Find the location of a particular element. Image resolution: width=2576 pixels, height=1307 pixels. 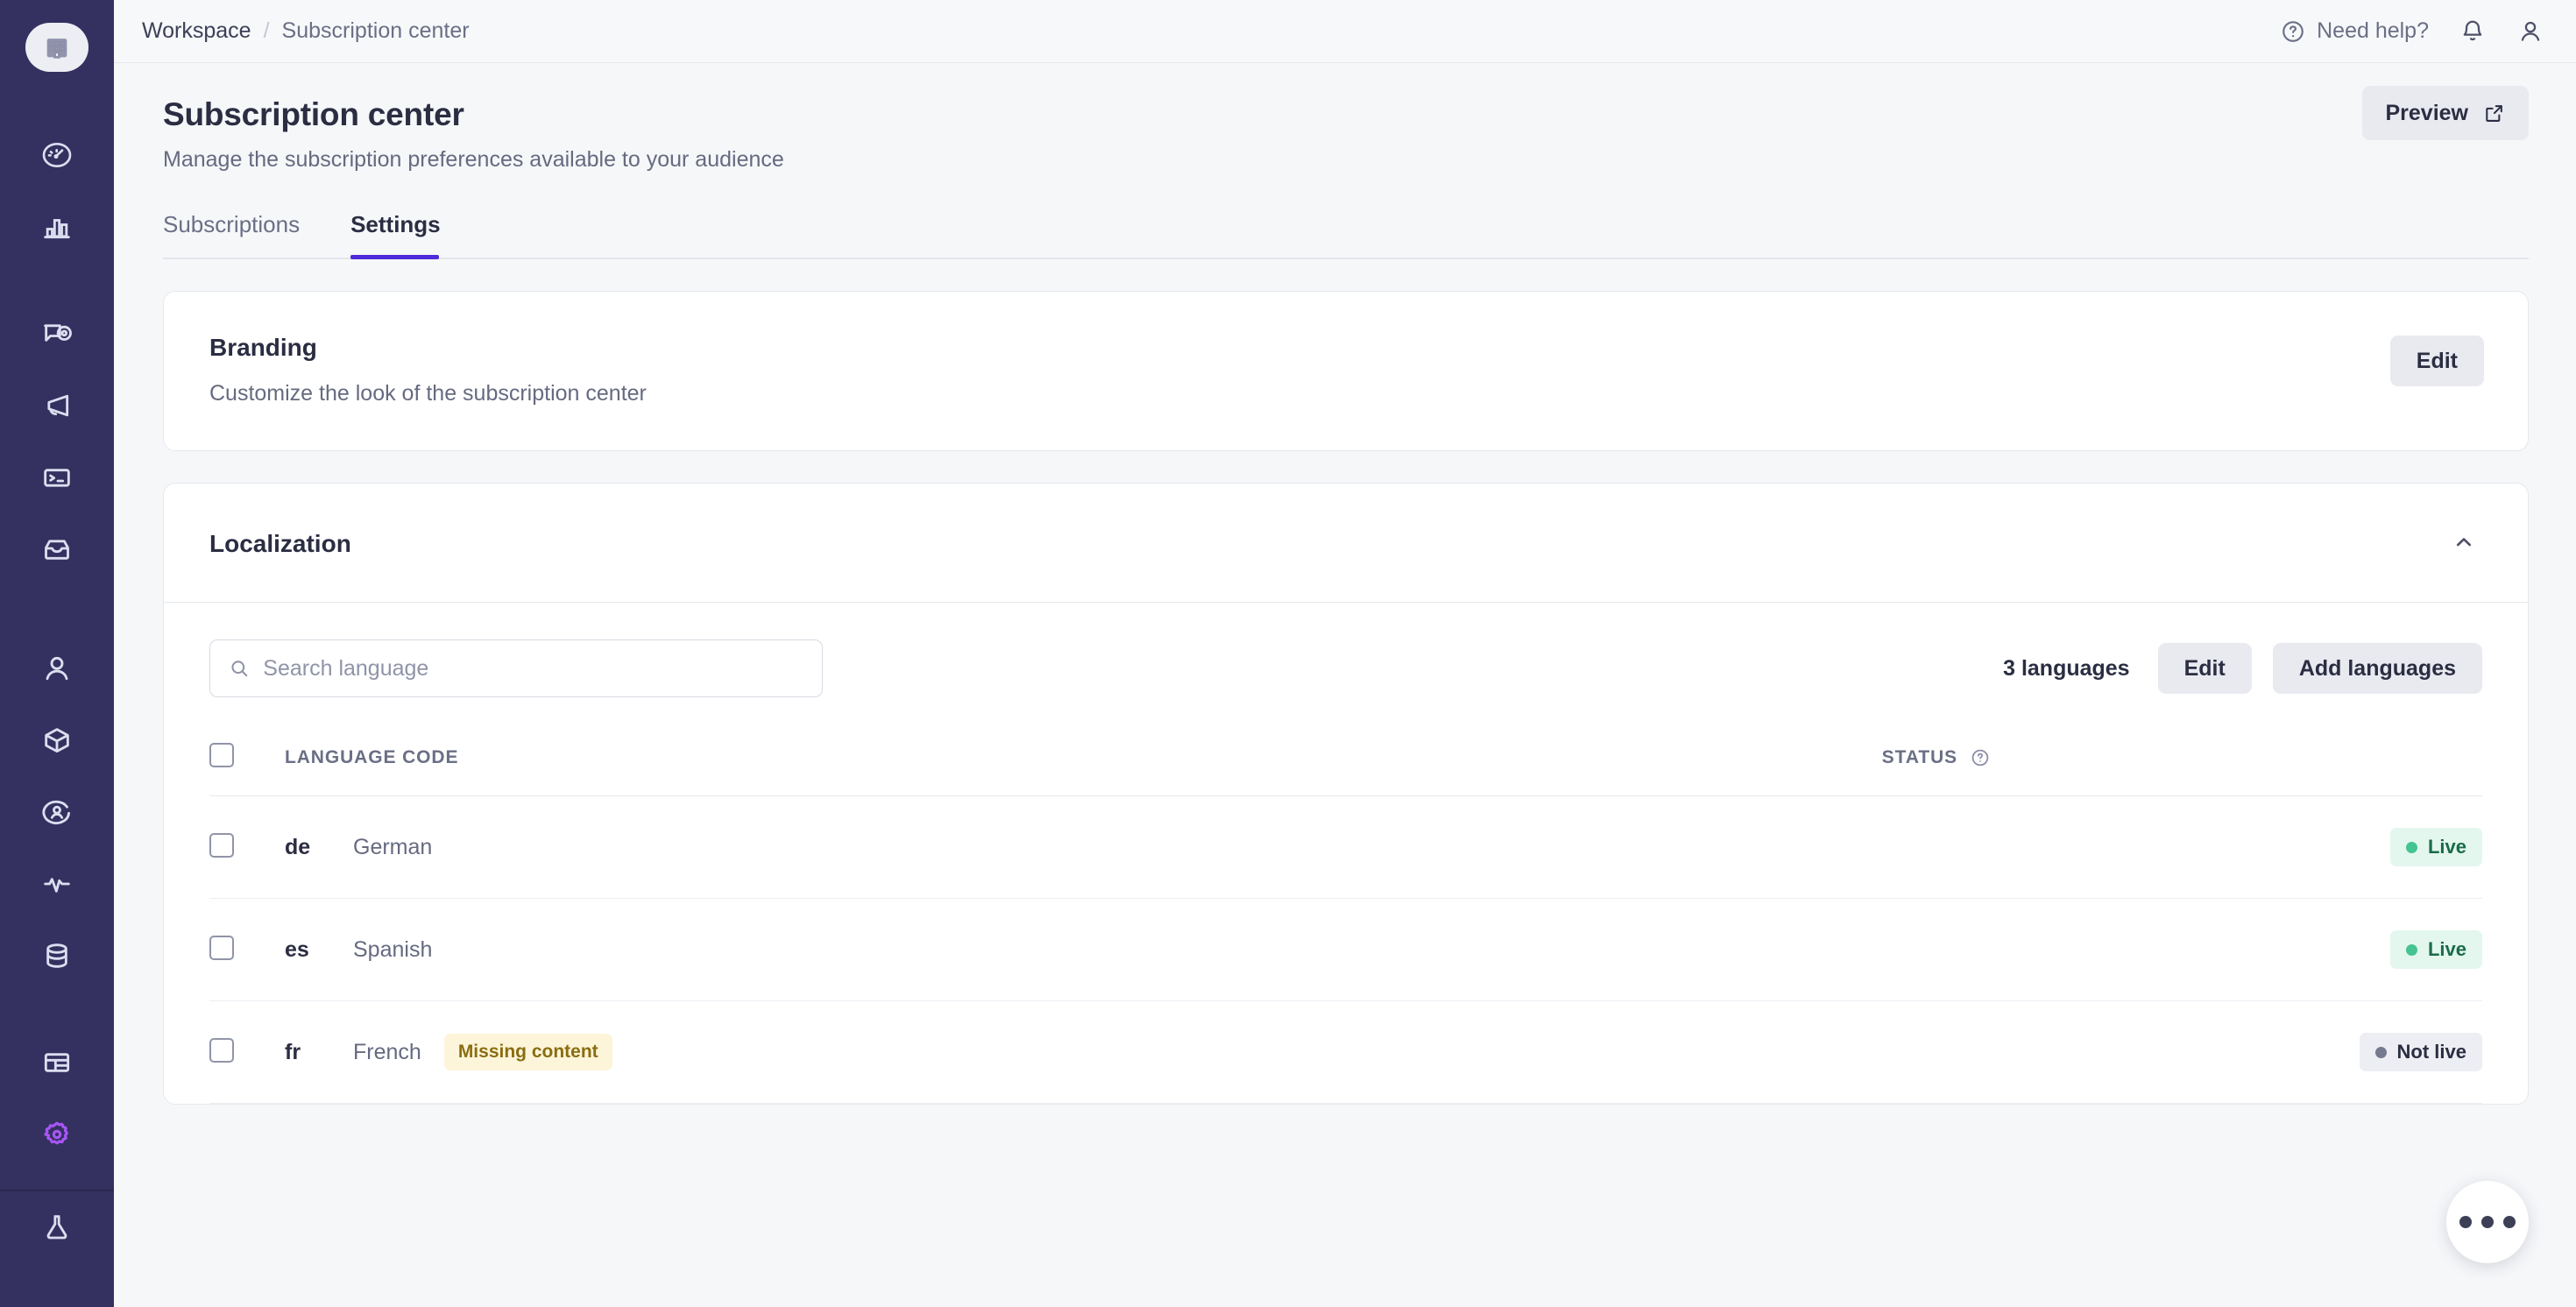

external-link-icon is located at coordinates (2494, 113).